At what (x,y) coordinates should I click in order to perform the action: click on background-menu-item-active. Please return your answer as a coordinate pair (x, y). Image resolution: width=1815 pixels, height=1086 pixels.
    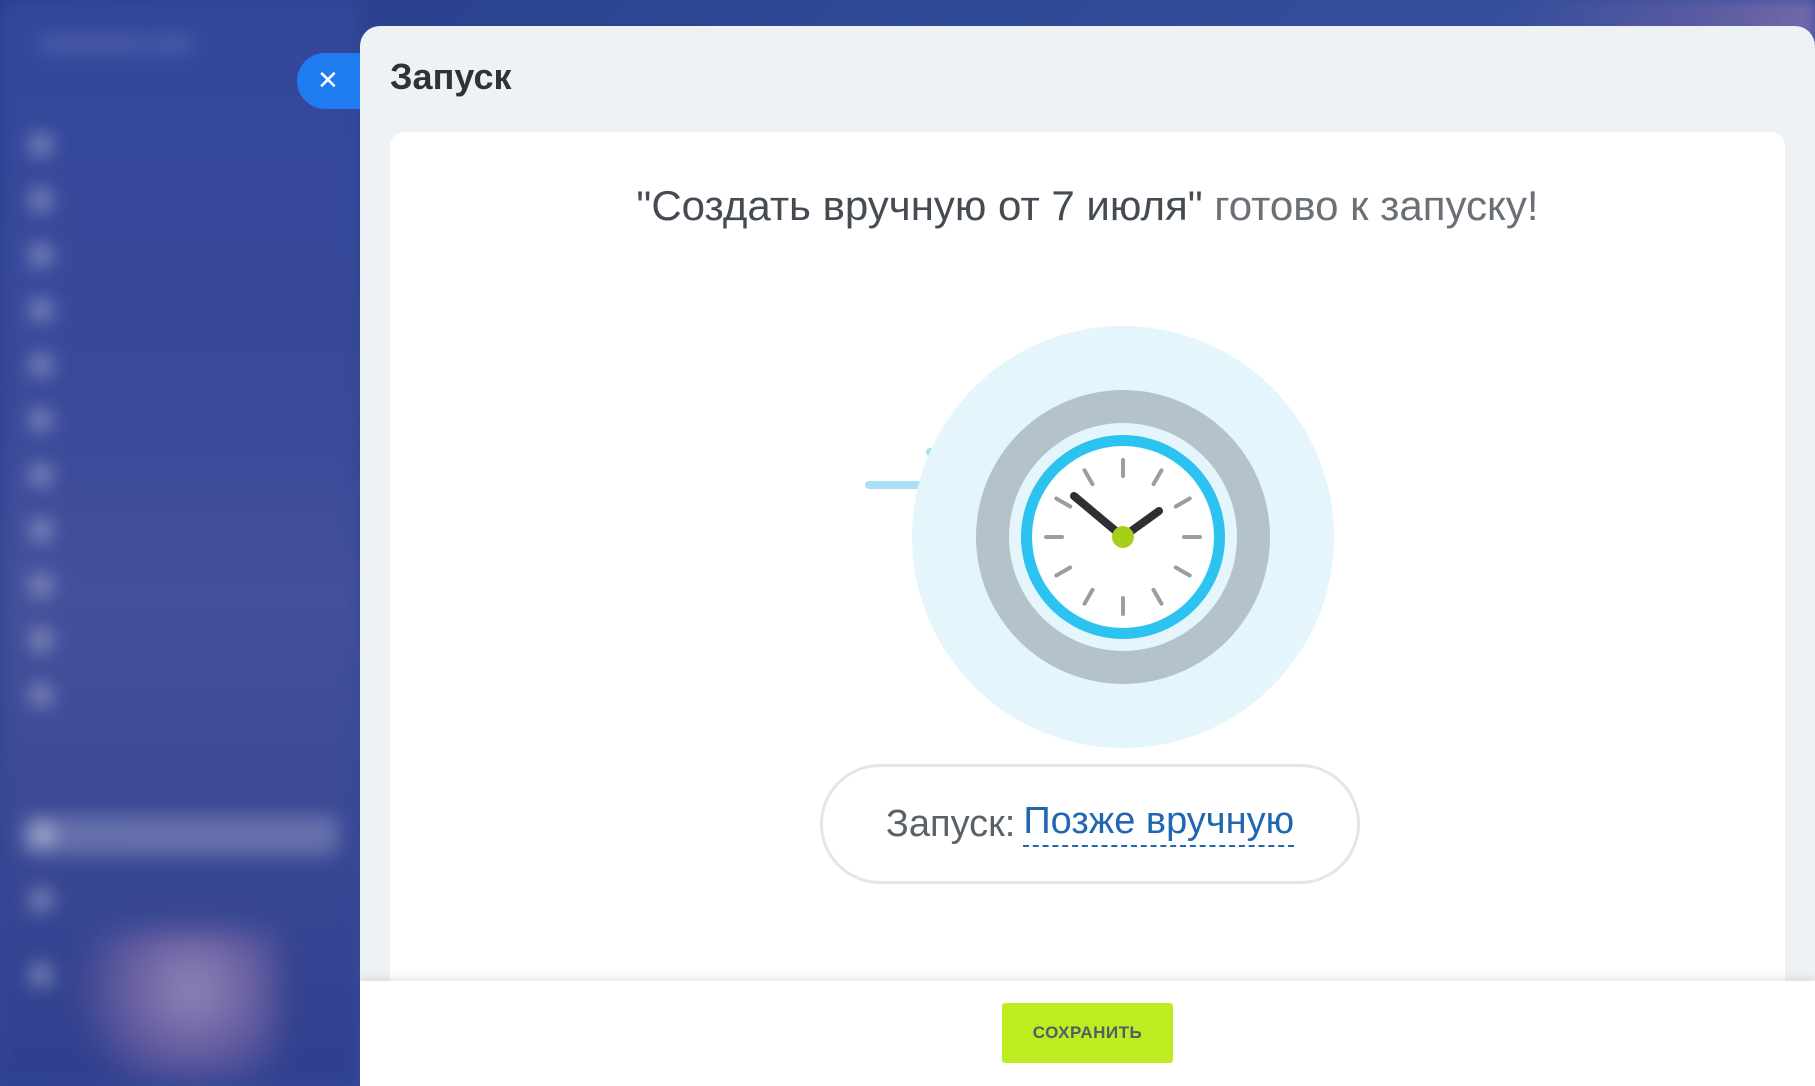
    Looking at the image, I should click on (180, 835).